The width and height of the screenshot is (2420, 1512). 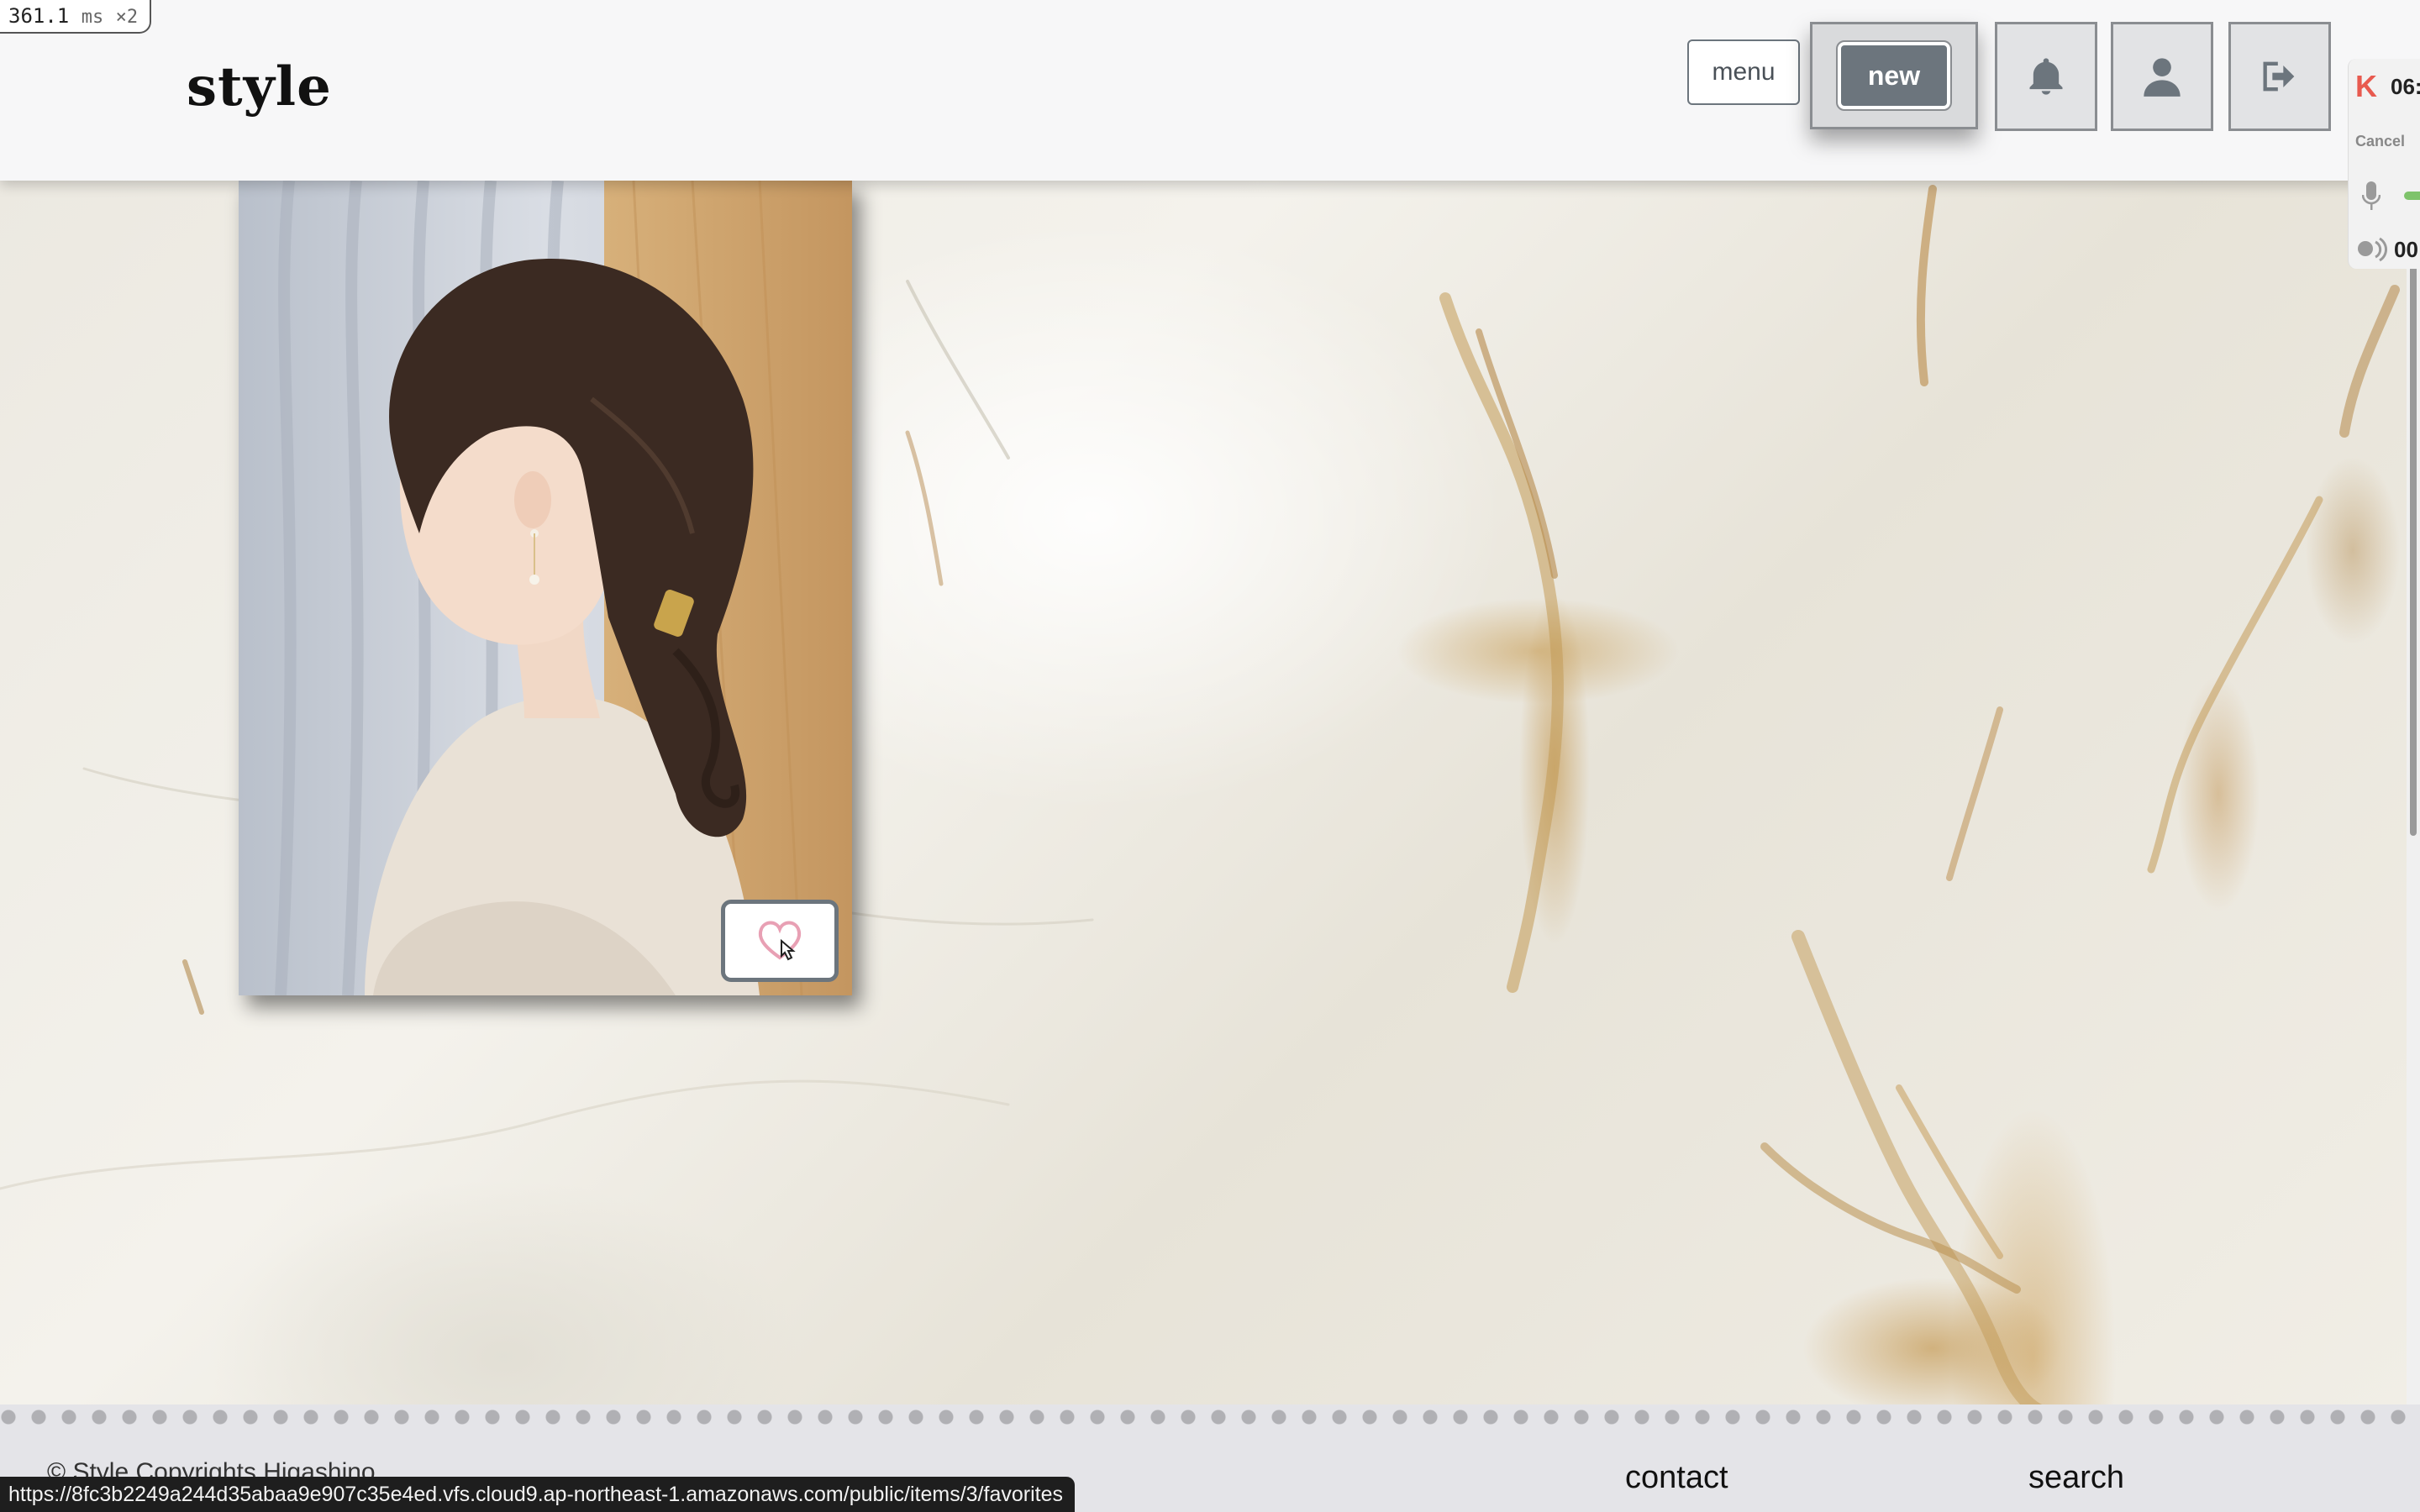 I want to click on recorder-audio-time: 00, so click(x=2406, y=249).